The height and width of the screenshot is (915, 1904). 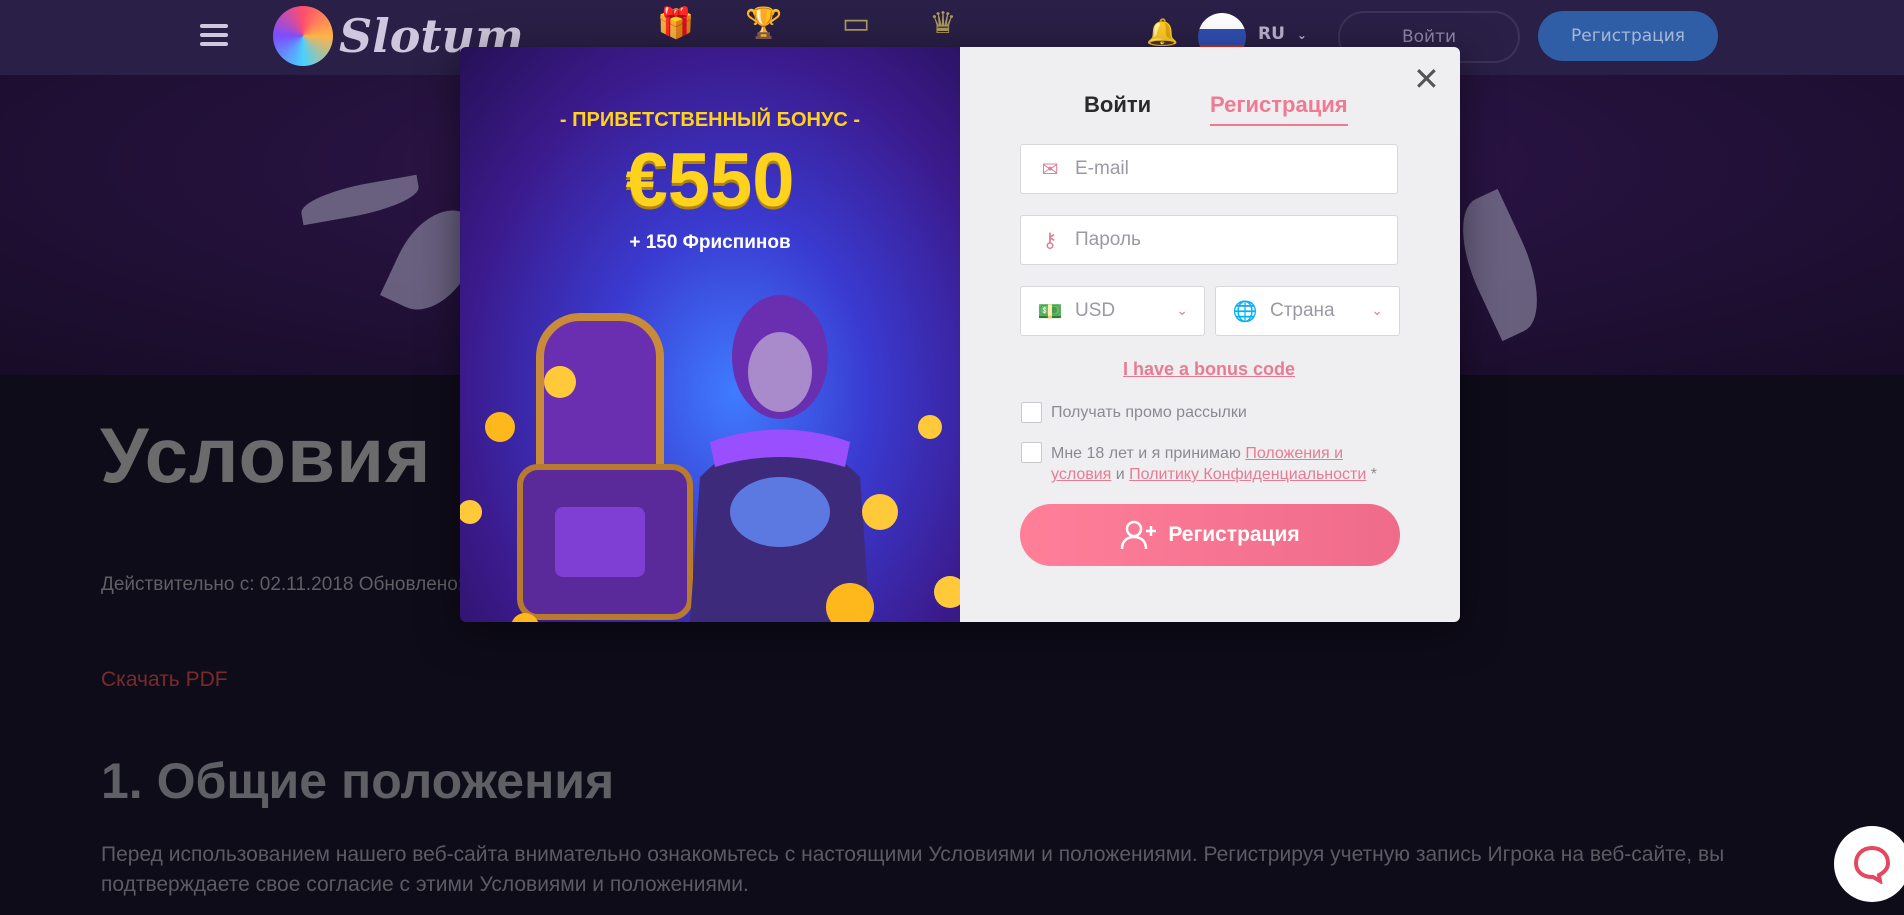 What do you see at coordinates (1247, 474) in the screenshot?
I see `privacy-link: Политику Конфиденциальности` at bounding box center [1247, 474].